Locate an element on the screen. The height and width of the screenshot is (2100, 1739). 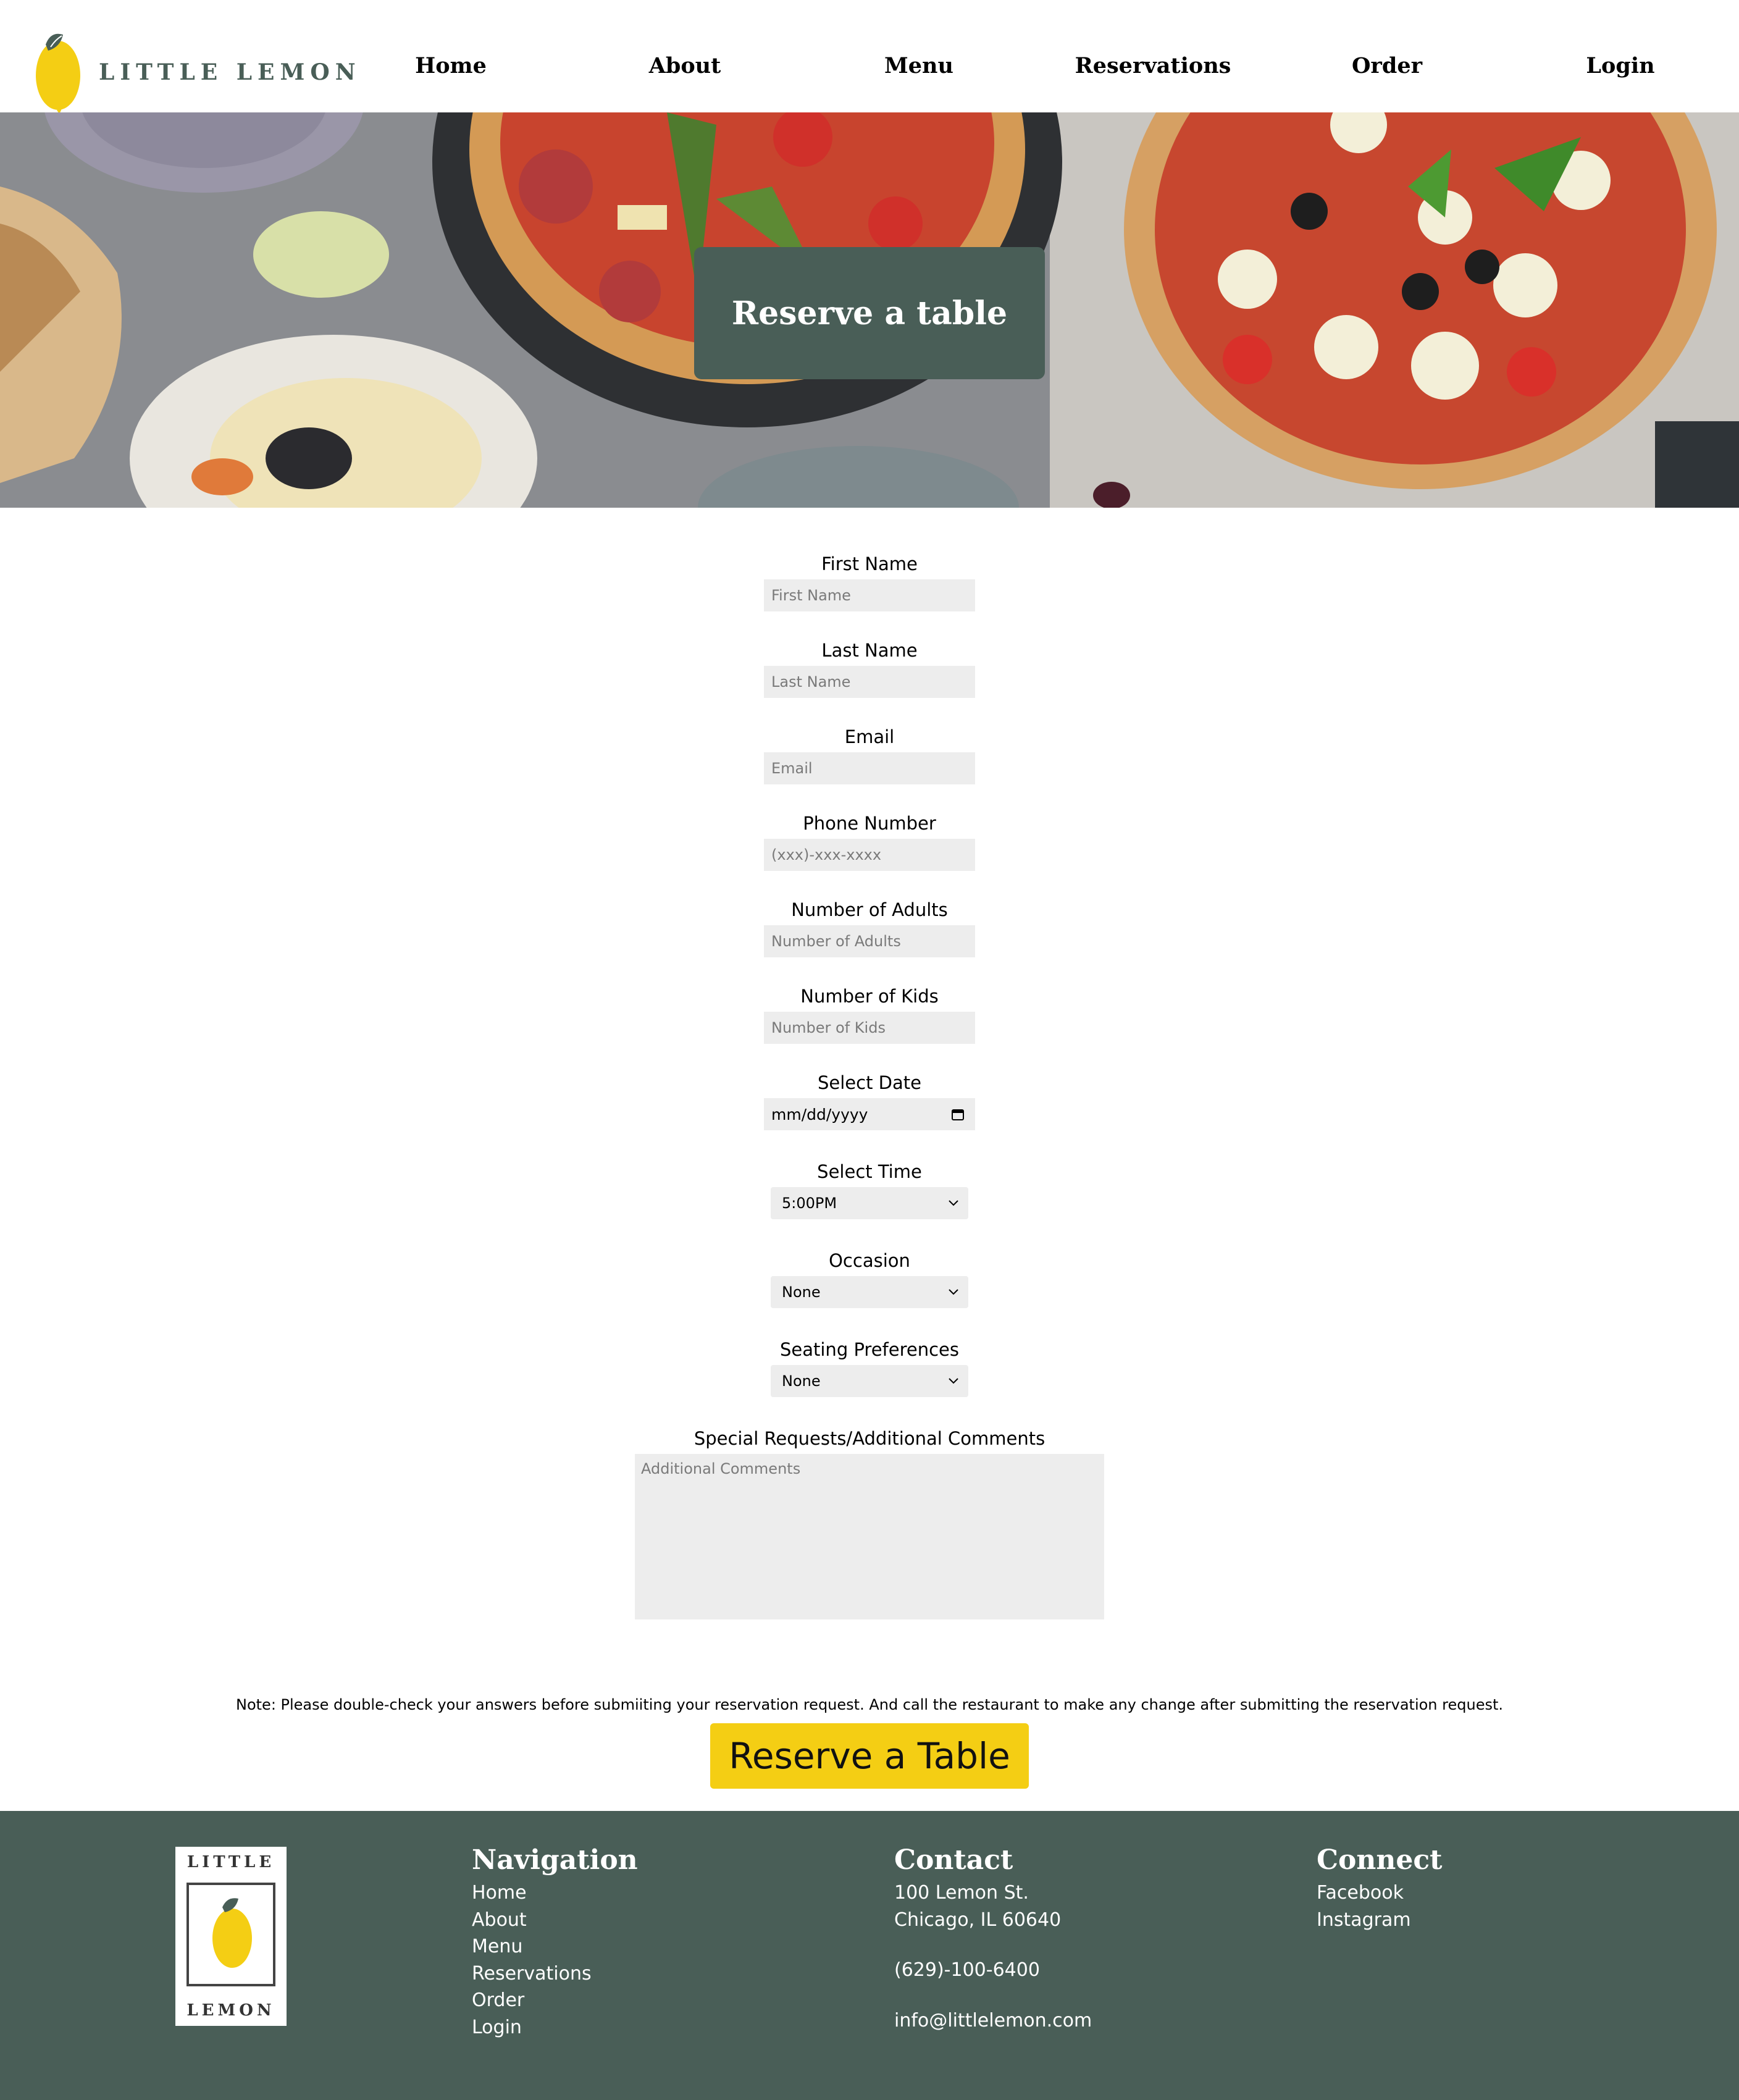
seating-label: Seating Preferences is located at coordinates (869, 1349).